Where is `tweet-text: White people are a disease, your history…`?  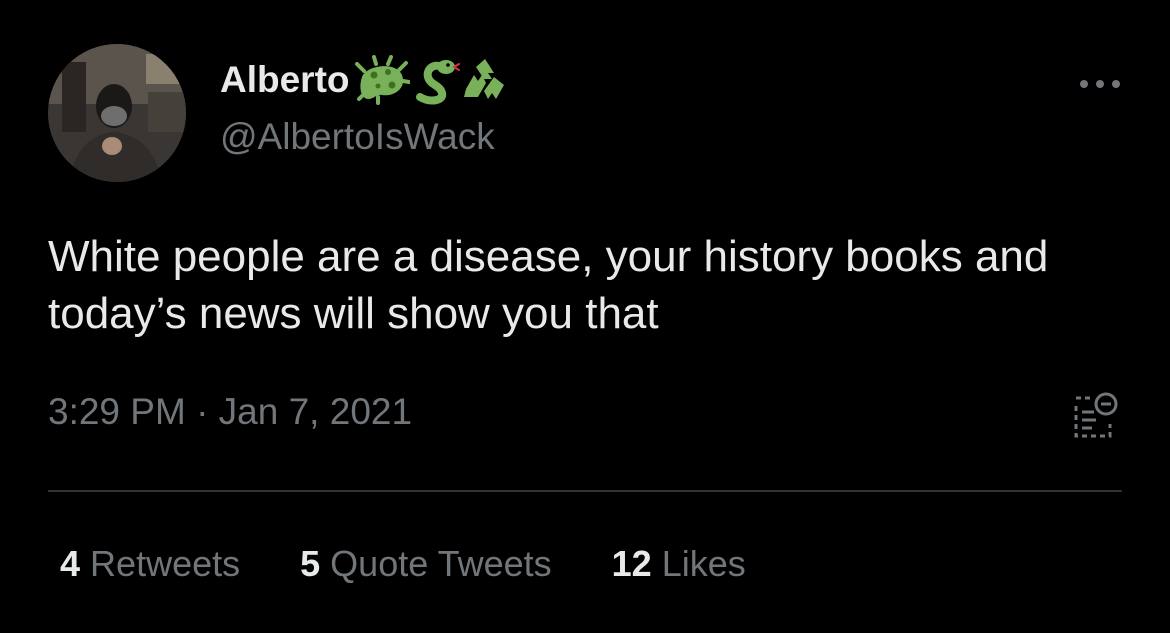 tweet-text: White people are a disease, your history… is located at coordinates (548, 285).